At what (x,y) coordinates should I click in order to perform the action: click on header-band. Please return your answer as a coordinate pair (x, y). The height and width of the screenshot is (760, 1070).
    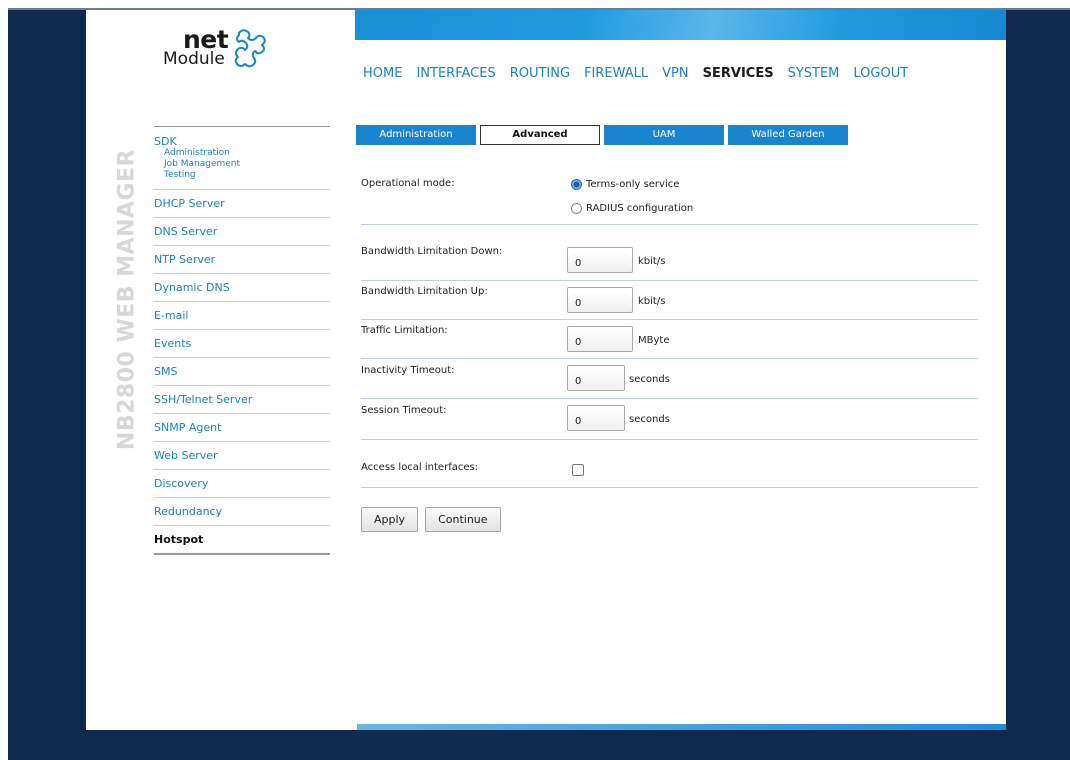
    Looking at the image, I should click on (680, 25).